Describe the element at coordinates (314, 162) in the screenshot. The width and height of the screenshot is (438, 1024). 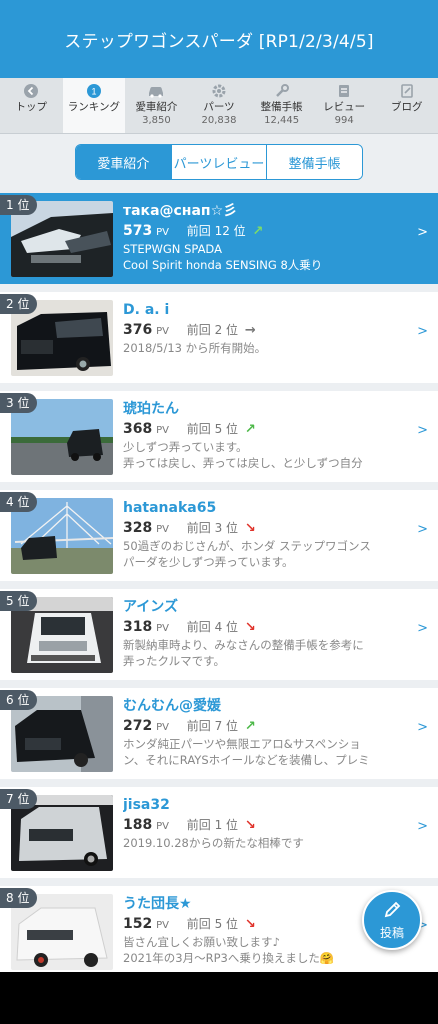
I see `segment-maintenance: 整備手帳` at that location.